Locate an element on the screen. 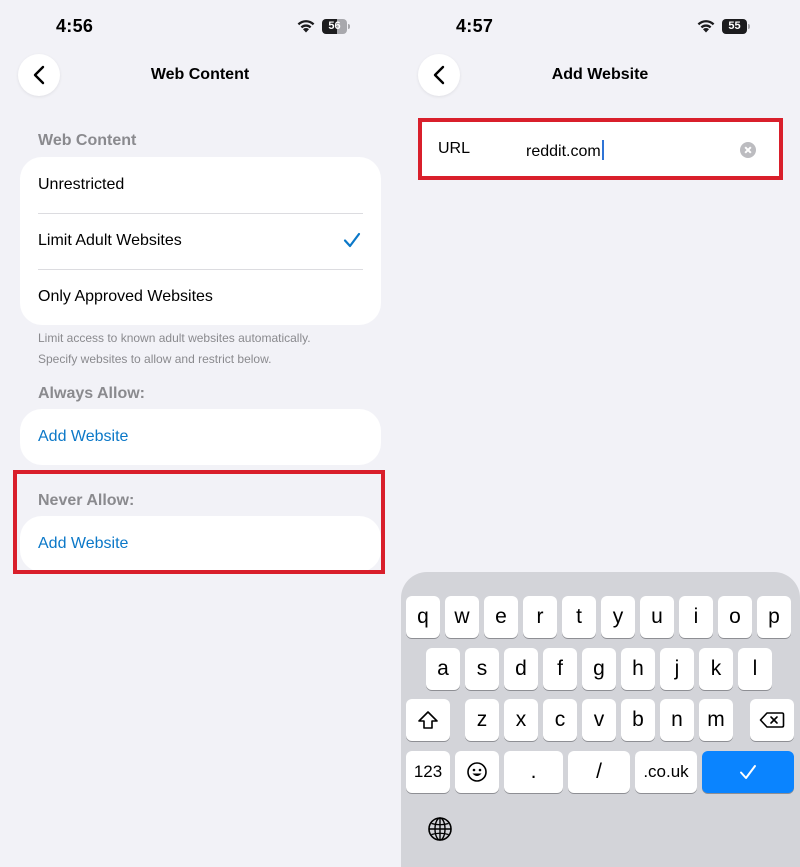 The image size is (800, 867). key-o: o is located at coordinates (735, 617).